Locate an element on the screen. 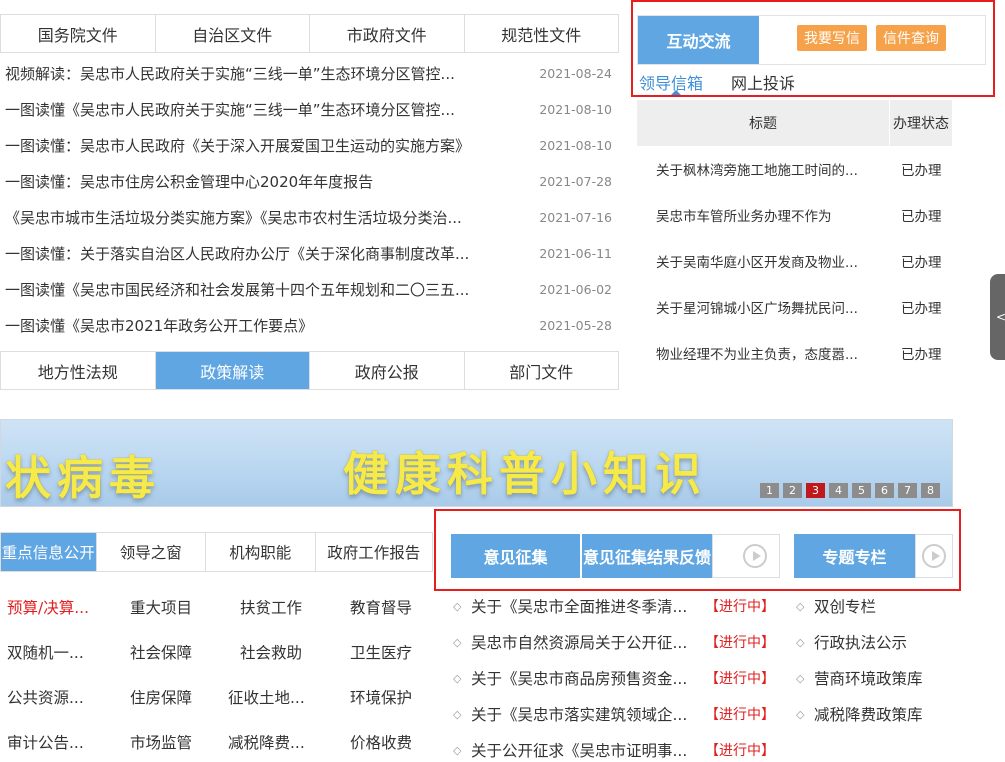 This screenshot has height=762, width=1005. table-row: 关于枫林湾旁施工地施工时间的... 已办理 is located at coordinates (804, 169).